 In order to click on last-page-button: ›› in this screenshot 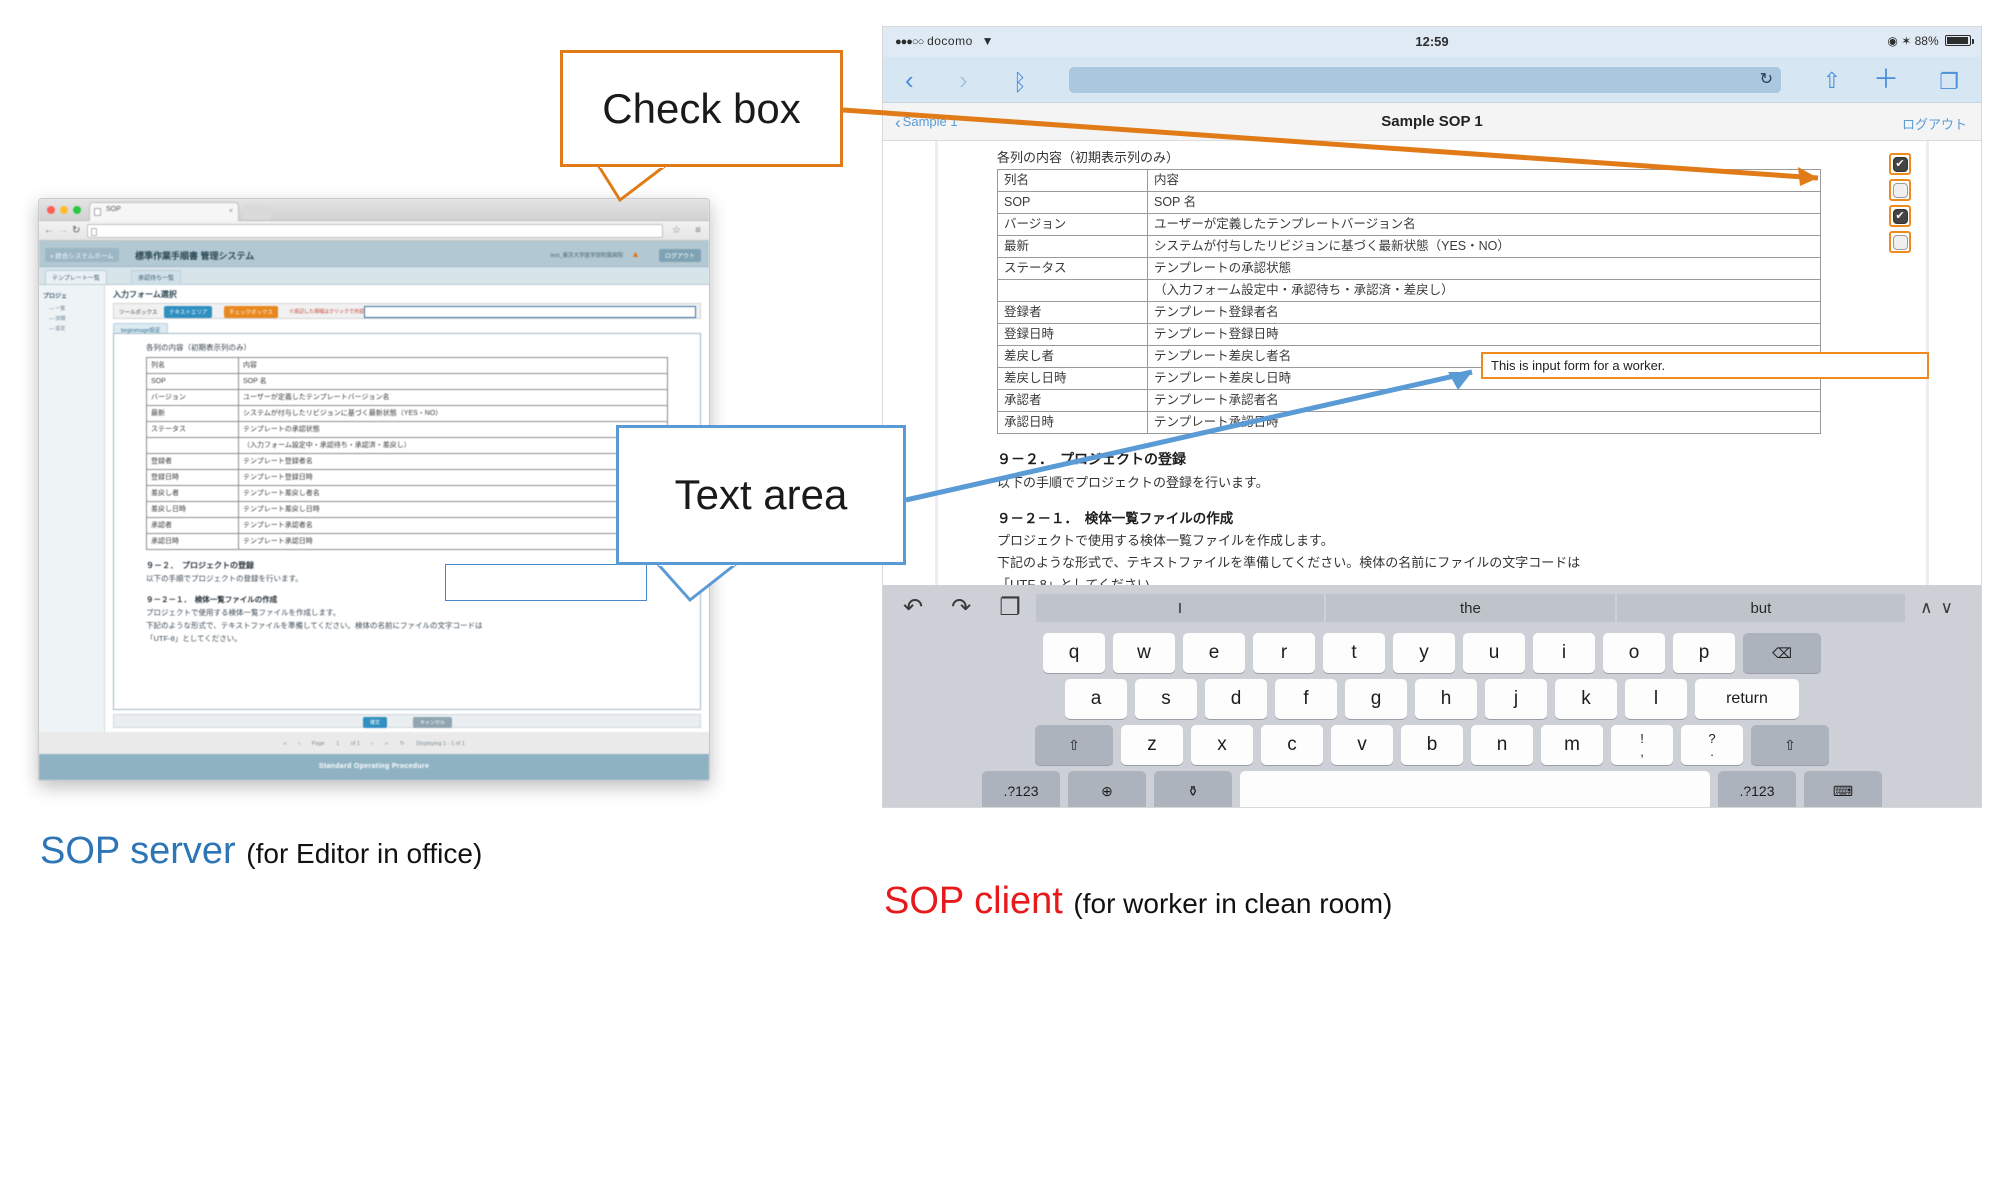, I will do `click(387, 744)`.